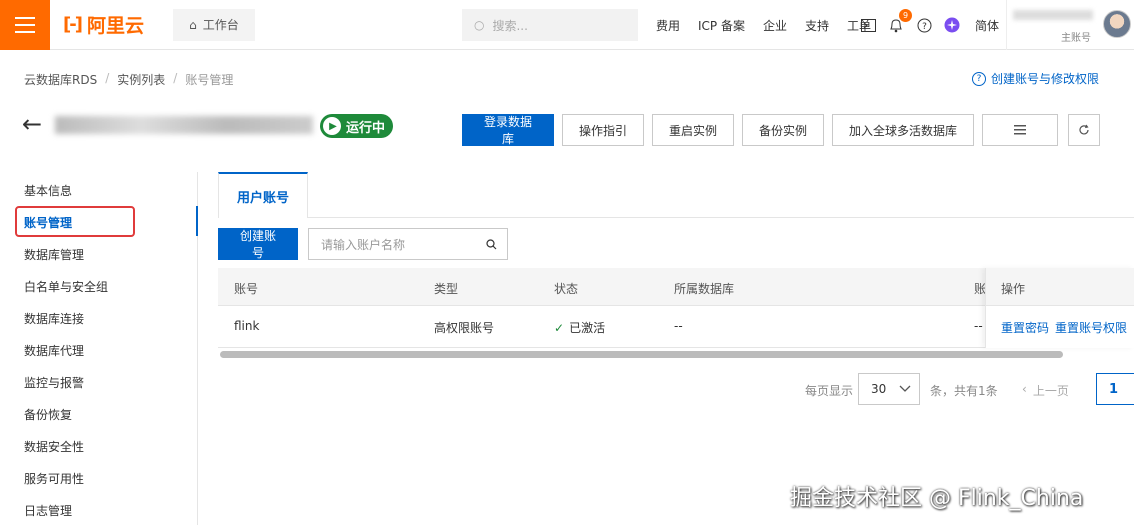 The height and width of the screenshot is (525, 1134). I want to click on list-icon, so click(1020, 130).